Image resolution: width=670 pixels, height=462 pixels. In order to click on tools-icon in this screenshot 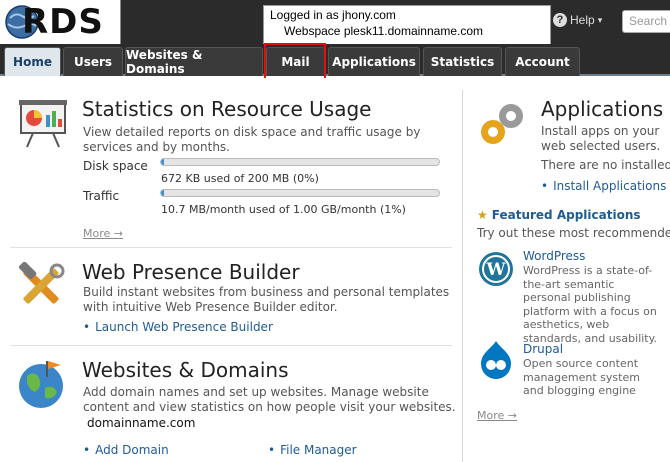, I will do `click(41, 283)`.